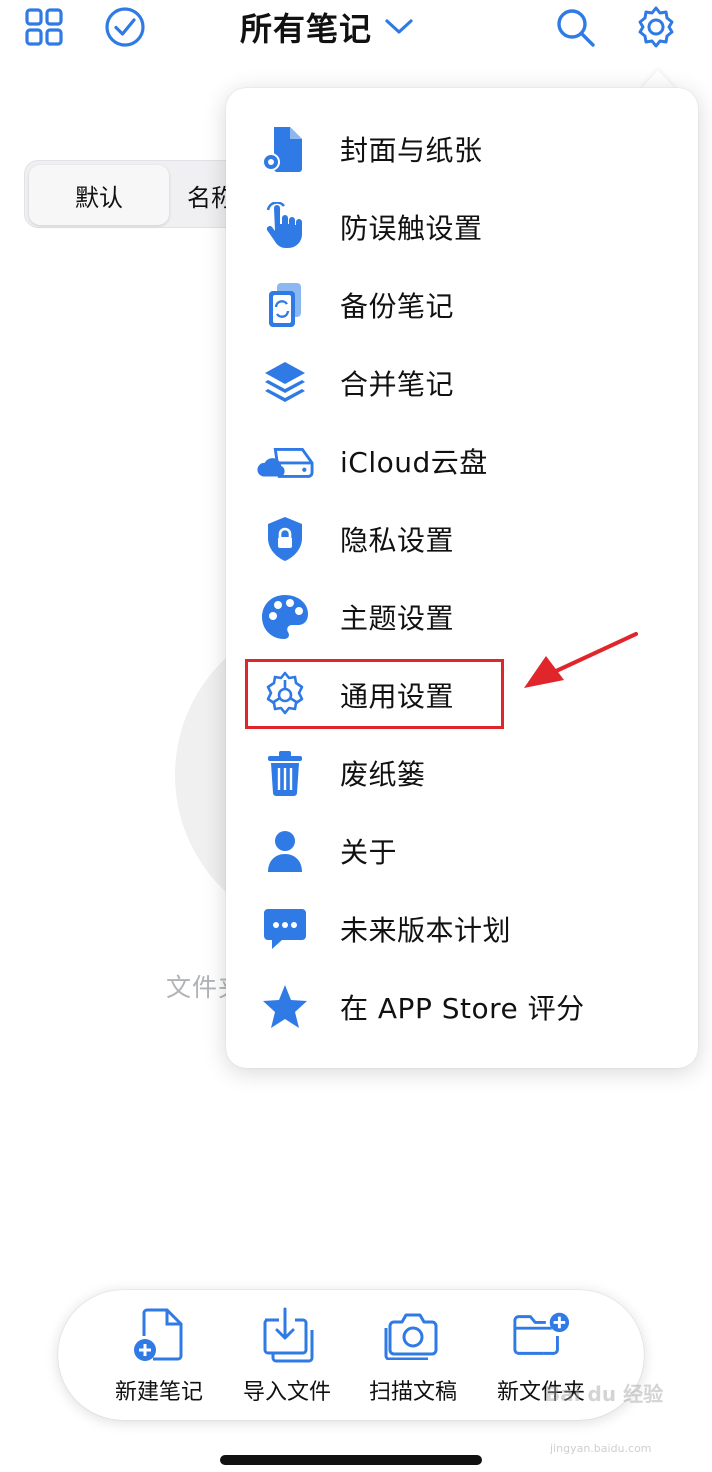 The image size is (712, 1472). Describe the element at coordinates (399, 27) in the screenshot. I see `chevron-down-icon` at that location.